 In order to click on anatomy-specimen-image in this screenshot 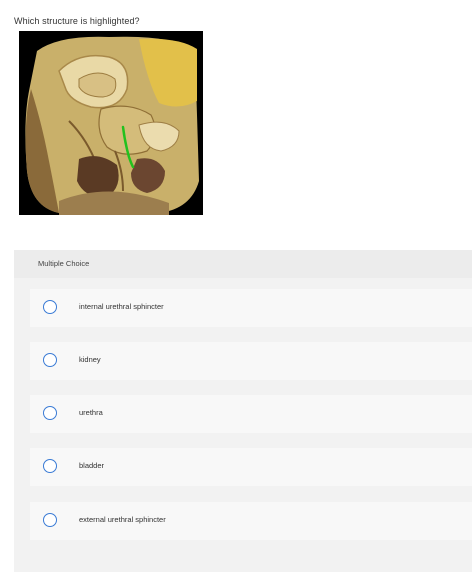, I will do `click(111, 123)`.